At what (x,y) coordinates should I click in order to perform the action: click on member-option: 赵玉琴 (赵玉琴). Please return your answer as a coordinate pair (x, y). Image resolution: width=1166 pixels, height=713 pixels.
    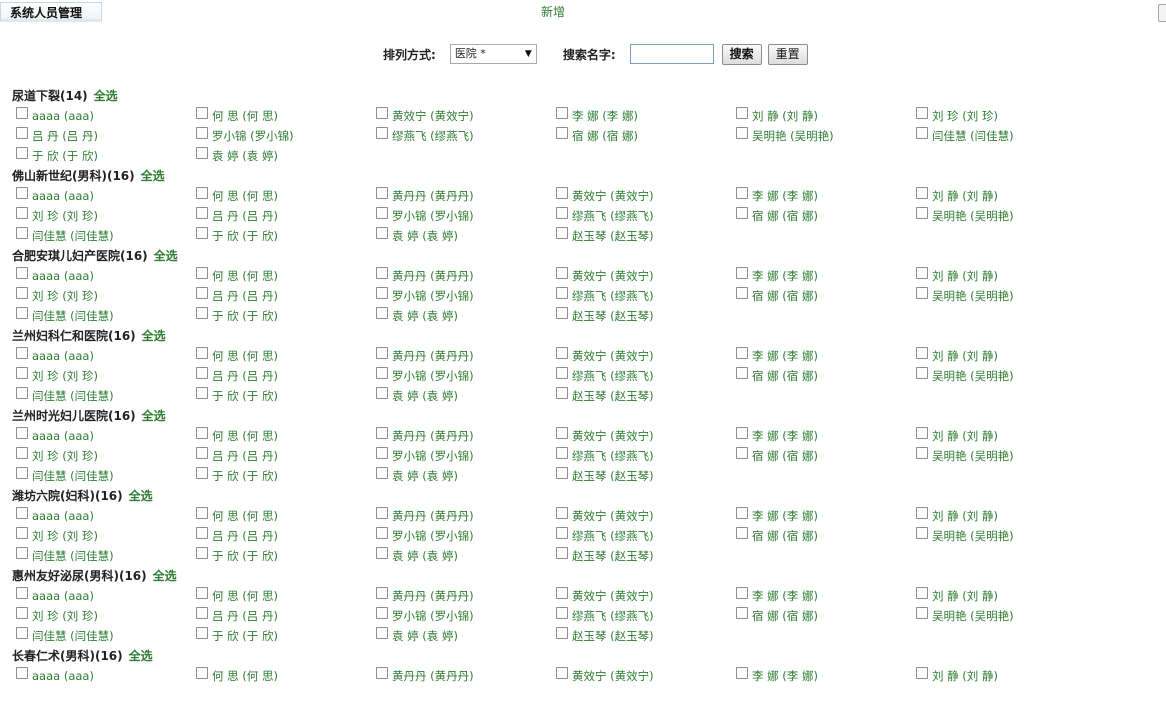
    Looking at the image, I should click on (646, 316).